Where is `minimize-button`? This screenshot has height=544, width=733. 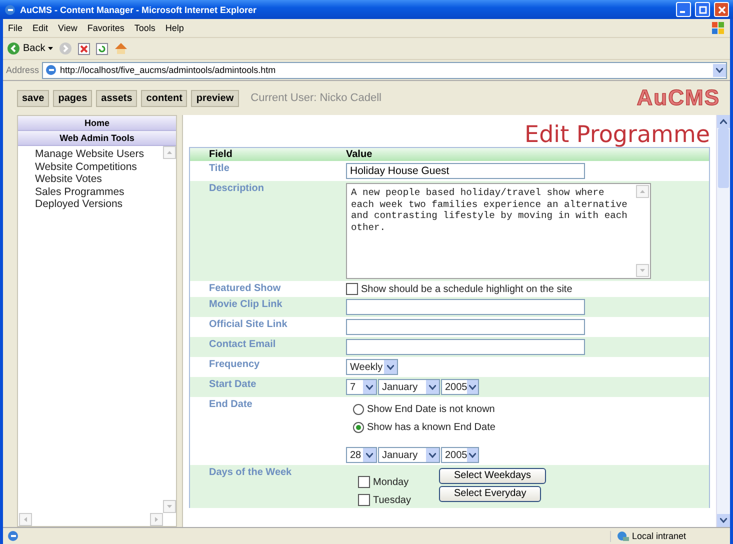
minimize-button is located at coordinates (683, 9).